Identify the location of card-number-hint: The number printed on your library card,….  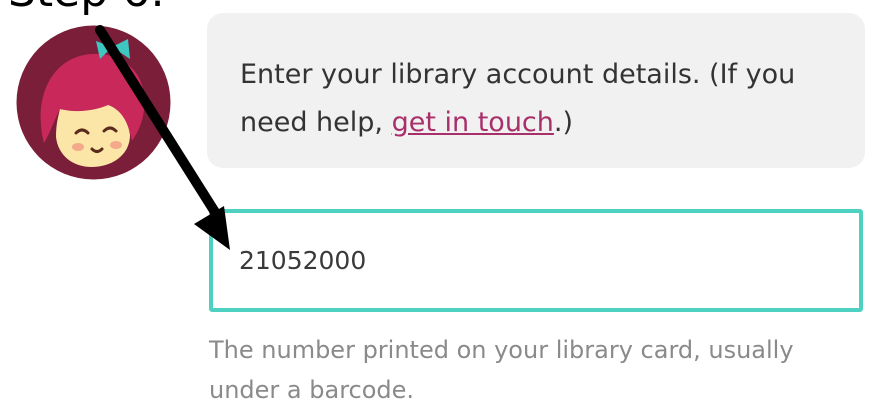
(501, 368).